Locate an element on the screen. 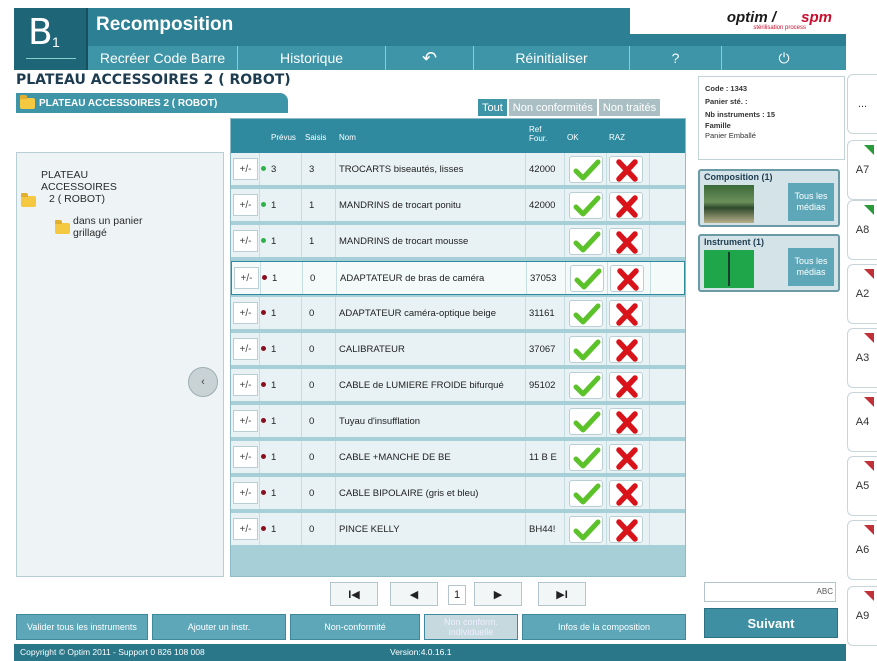 The height and width of the screenshot is (661, 877). instrument-photo is located at coordinates (729, 269).